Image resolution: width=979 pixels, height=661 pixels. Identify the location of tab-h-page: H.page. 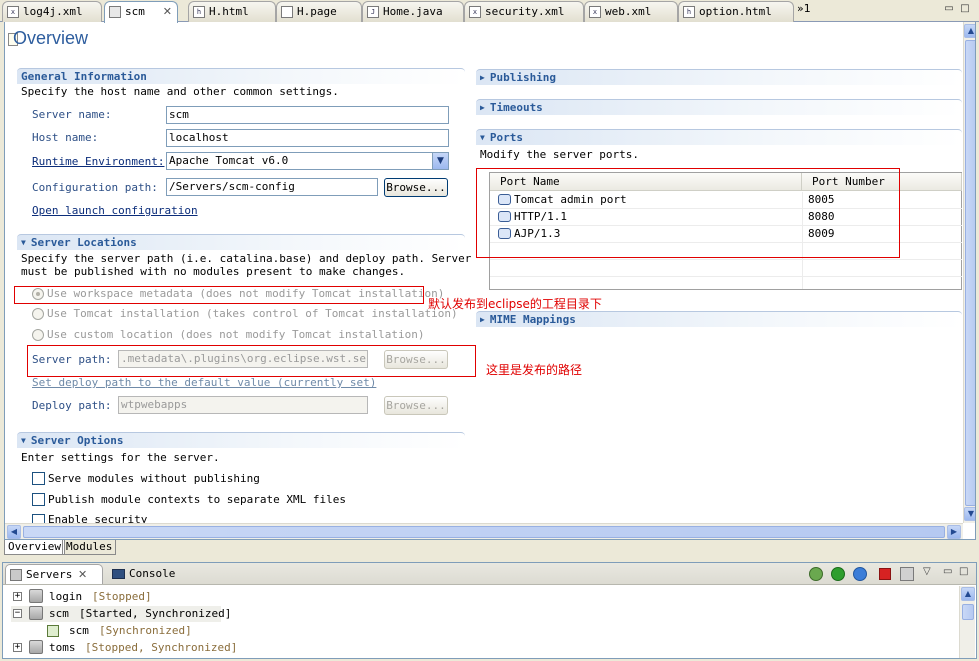
(319, 11).